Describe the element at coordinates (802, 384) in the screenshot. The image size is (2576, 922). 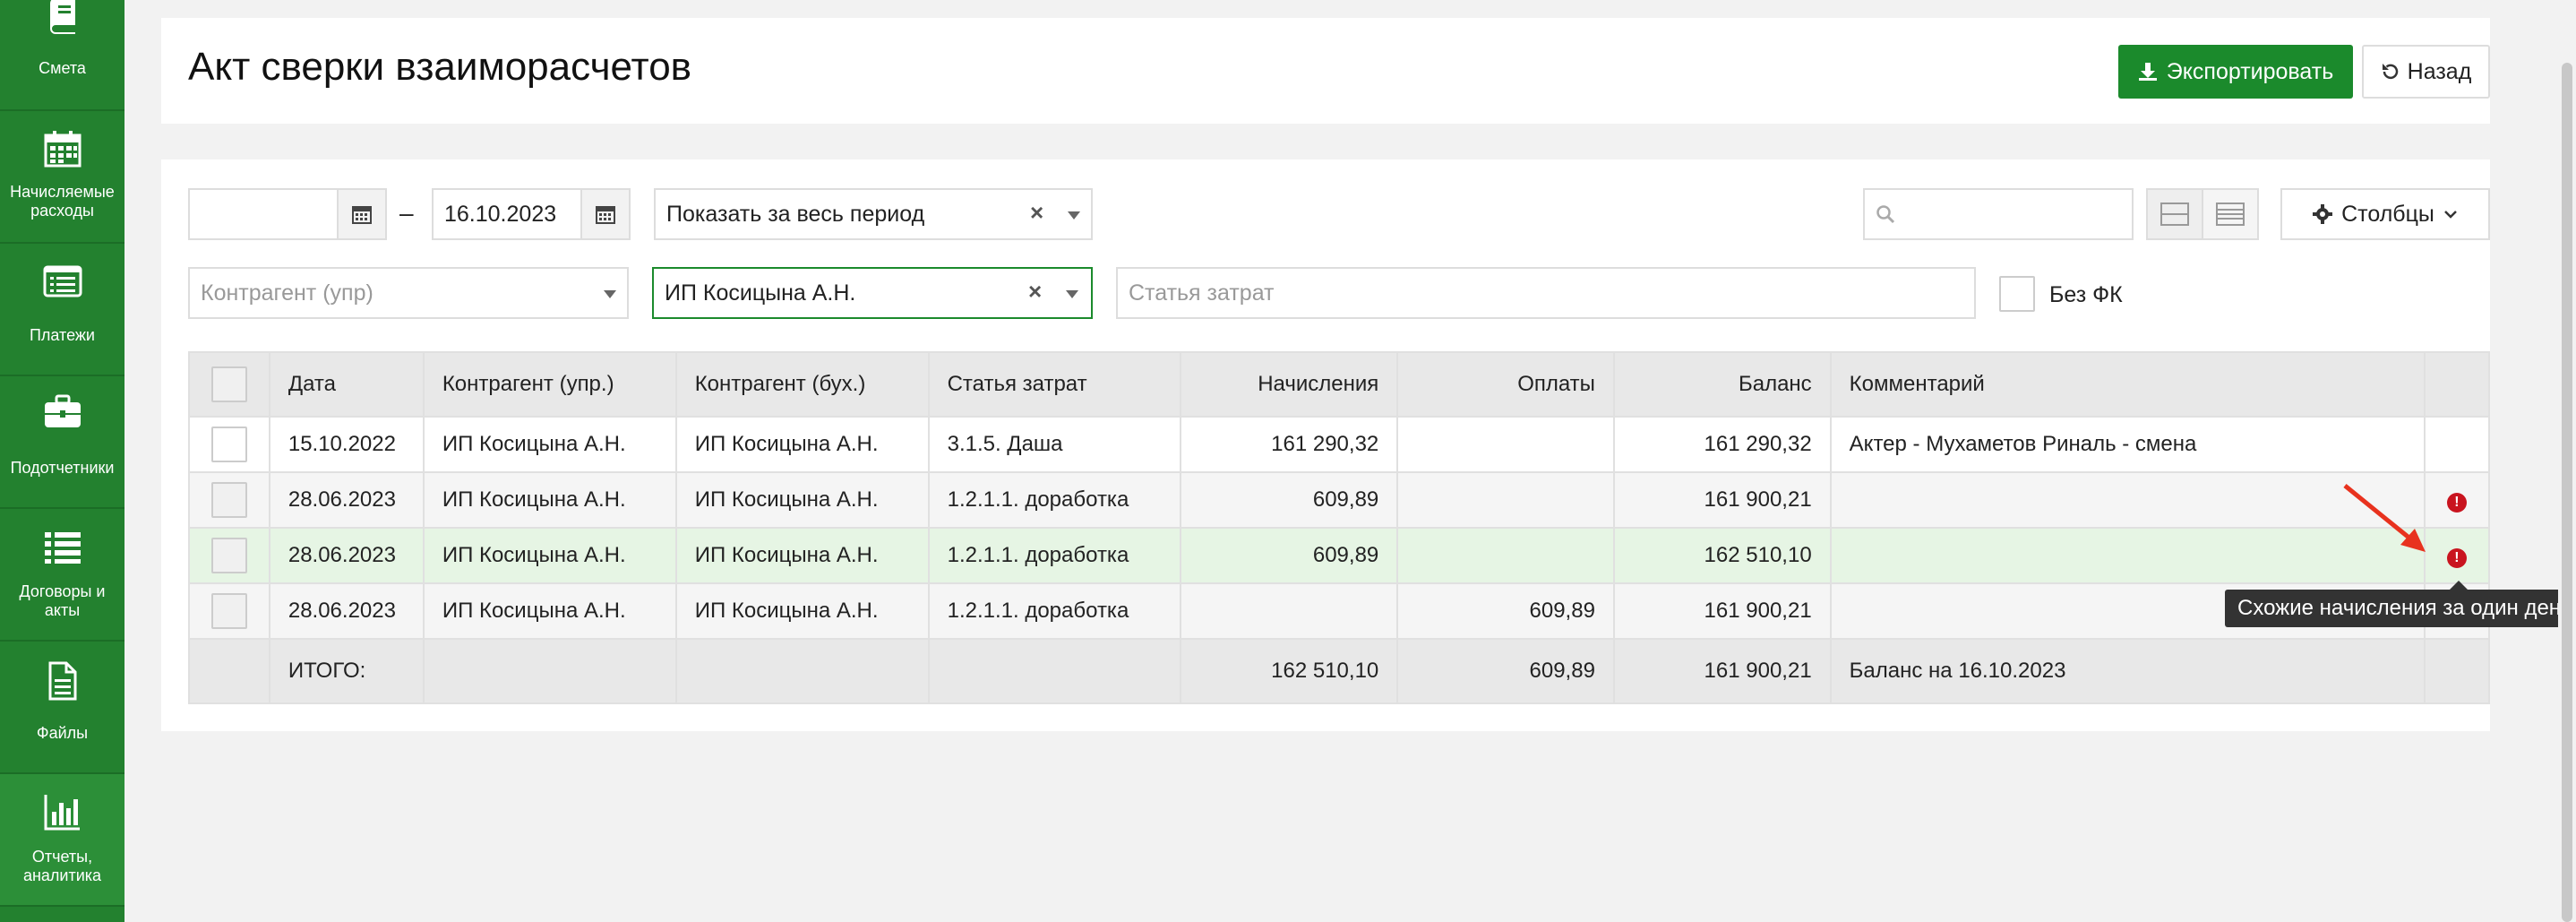
I see `column-header-counterparty-acc: Контрагент (бух.)` at that location.